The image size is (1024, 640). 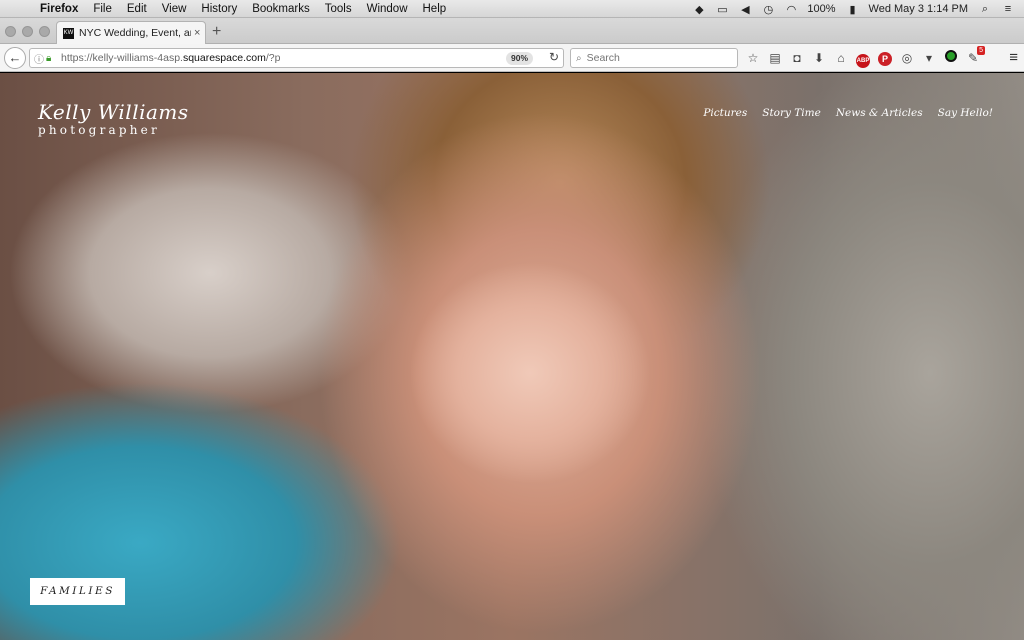 I want to click on url-prefix: https://kelly-williams-4asp., so click(x=122, y=58).